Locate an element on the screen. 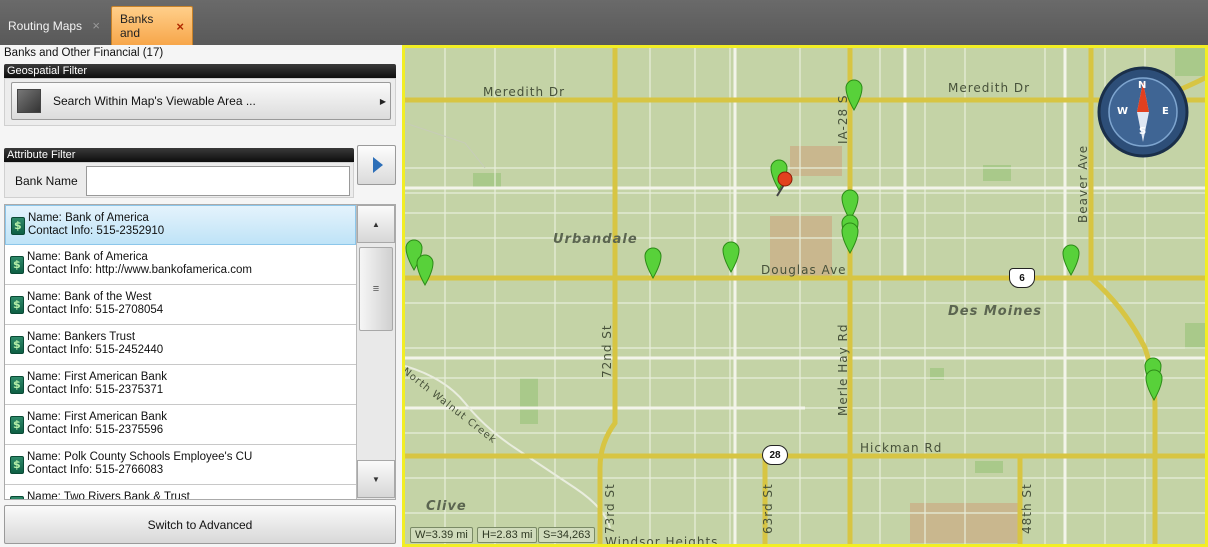 The width and height of the screenshot is (1208, 547). bank-name-input is located at coordinates (218, 181).